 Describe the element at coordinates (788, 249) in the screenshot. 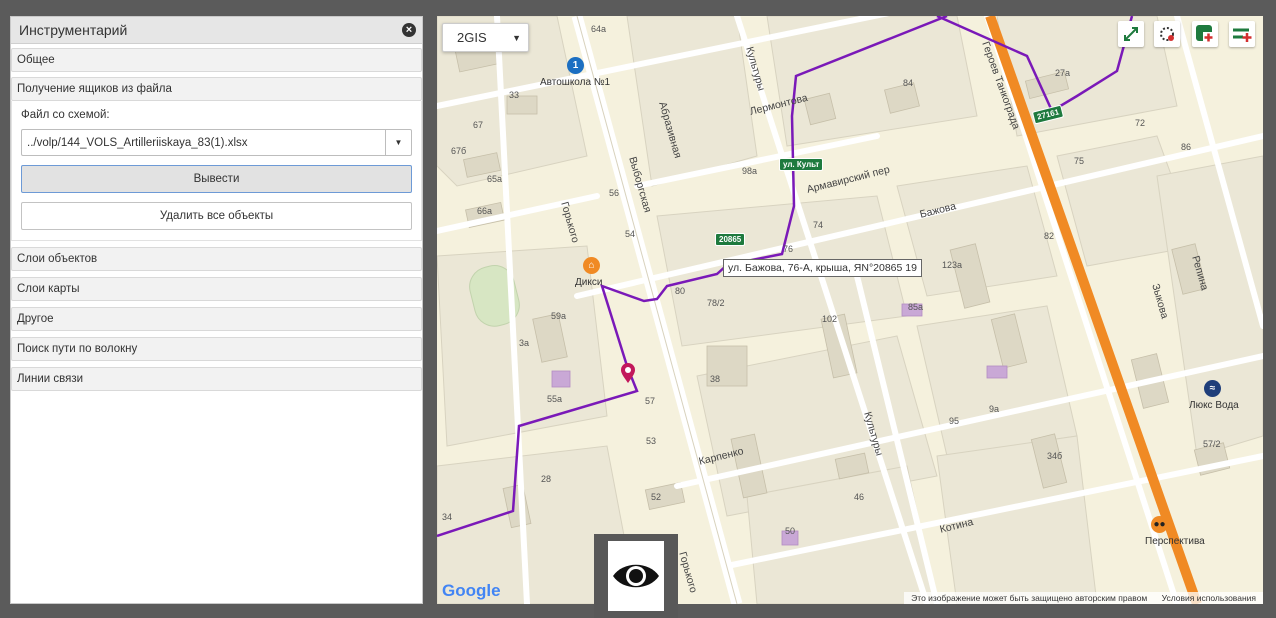

I see `house-number: 76` at that location.